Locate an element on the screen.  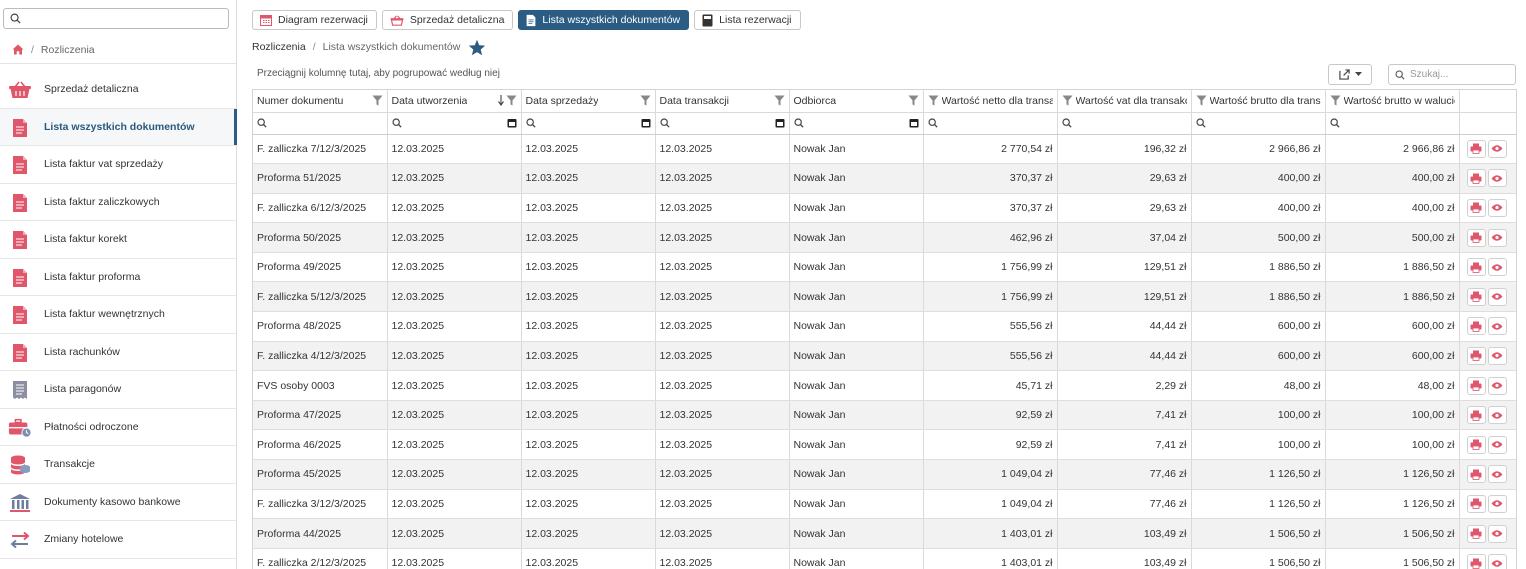
sidebar-item-3: Lista faktur vat sprzedaży is located at coordinates (118, 165).